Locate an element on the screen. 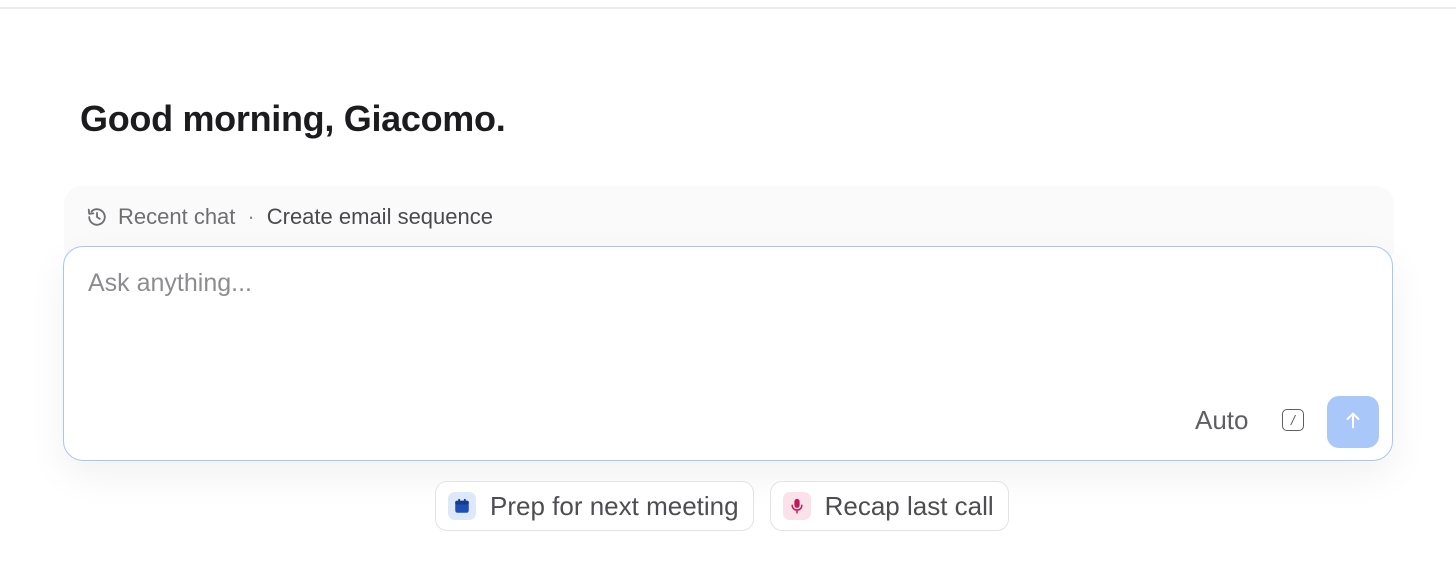  recent-chat-label: Recent chat is located at coordinates (177, 216).